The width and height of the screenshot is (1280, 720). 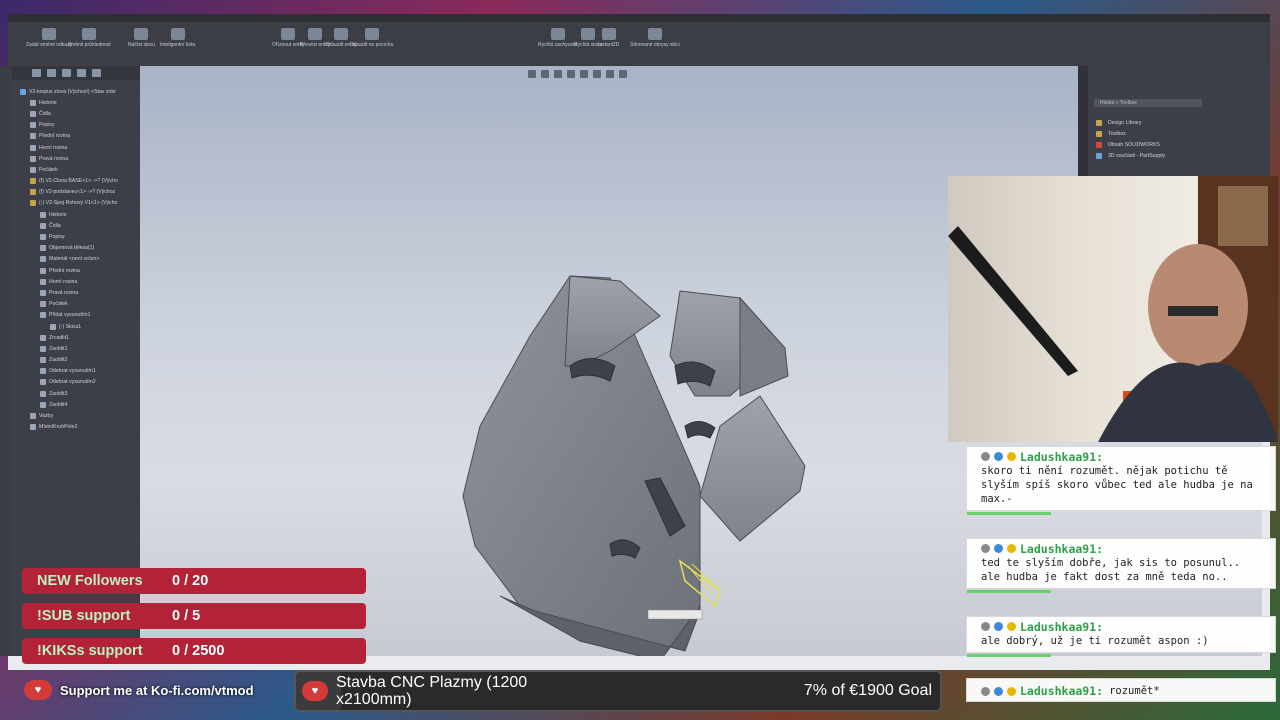 I want to click on kofi-cup-icon: ♥, so click(x=38, y=690).